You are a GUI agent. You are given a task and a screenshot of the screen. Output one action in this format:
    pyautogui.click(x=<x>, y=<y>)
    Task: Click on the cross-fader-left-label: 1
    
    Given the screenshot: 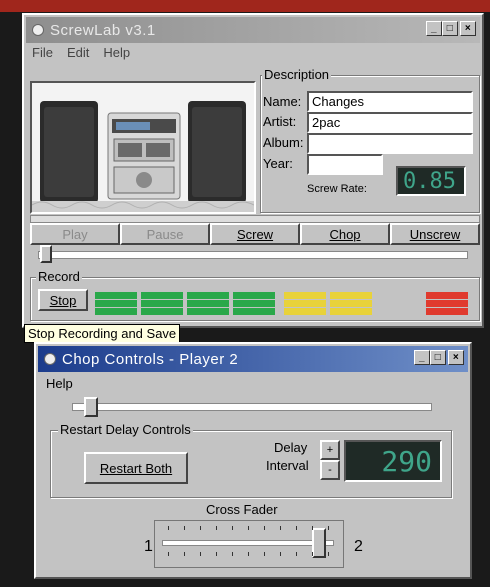 What is the action you would take?
    pyautogui.click(x=148, y=546)
    